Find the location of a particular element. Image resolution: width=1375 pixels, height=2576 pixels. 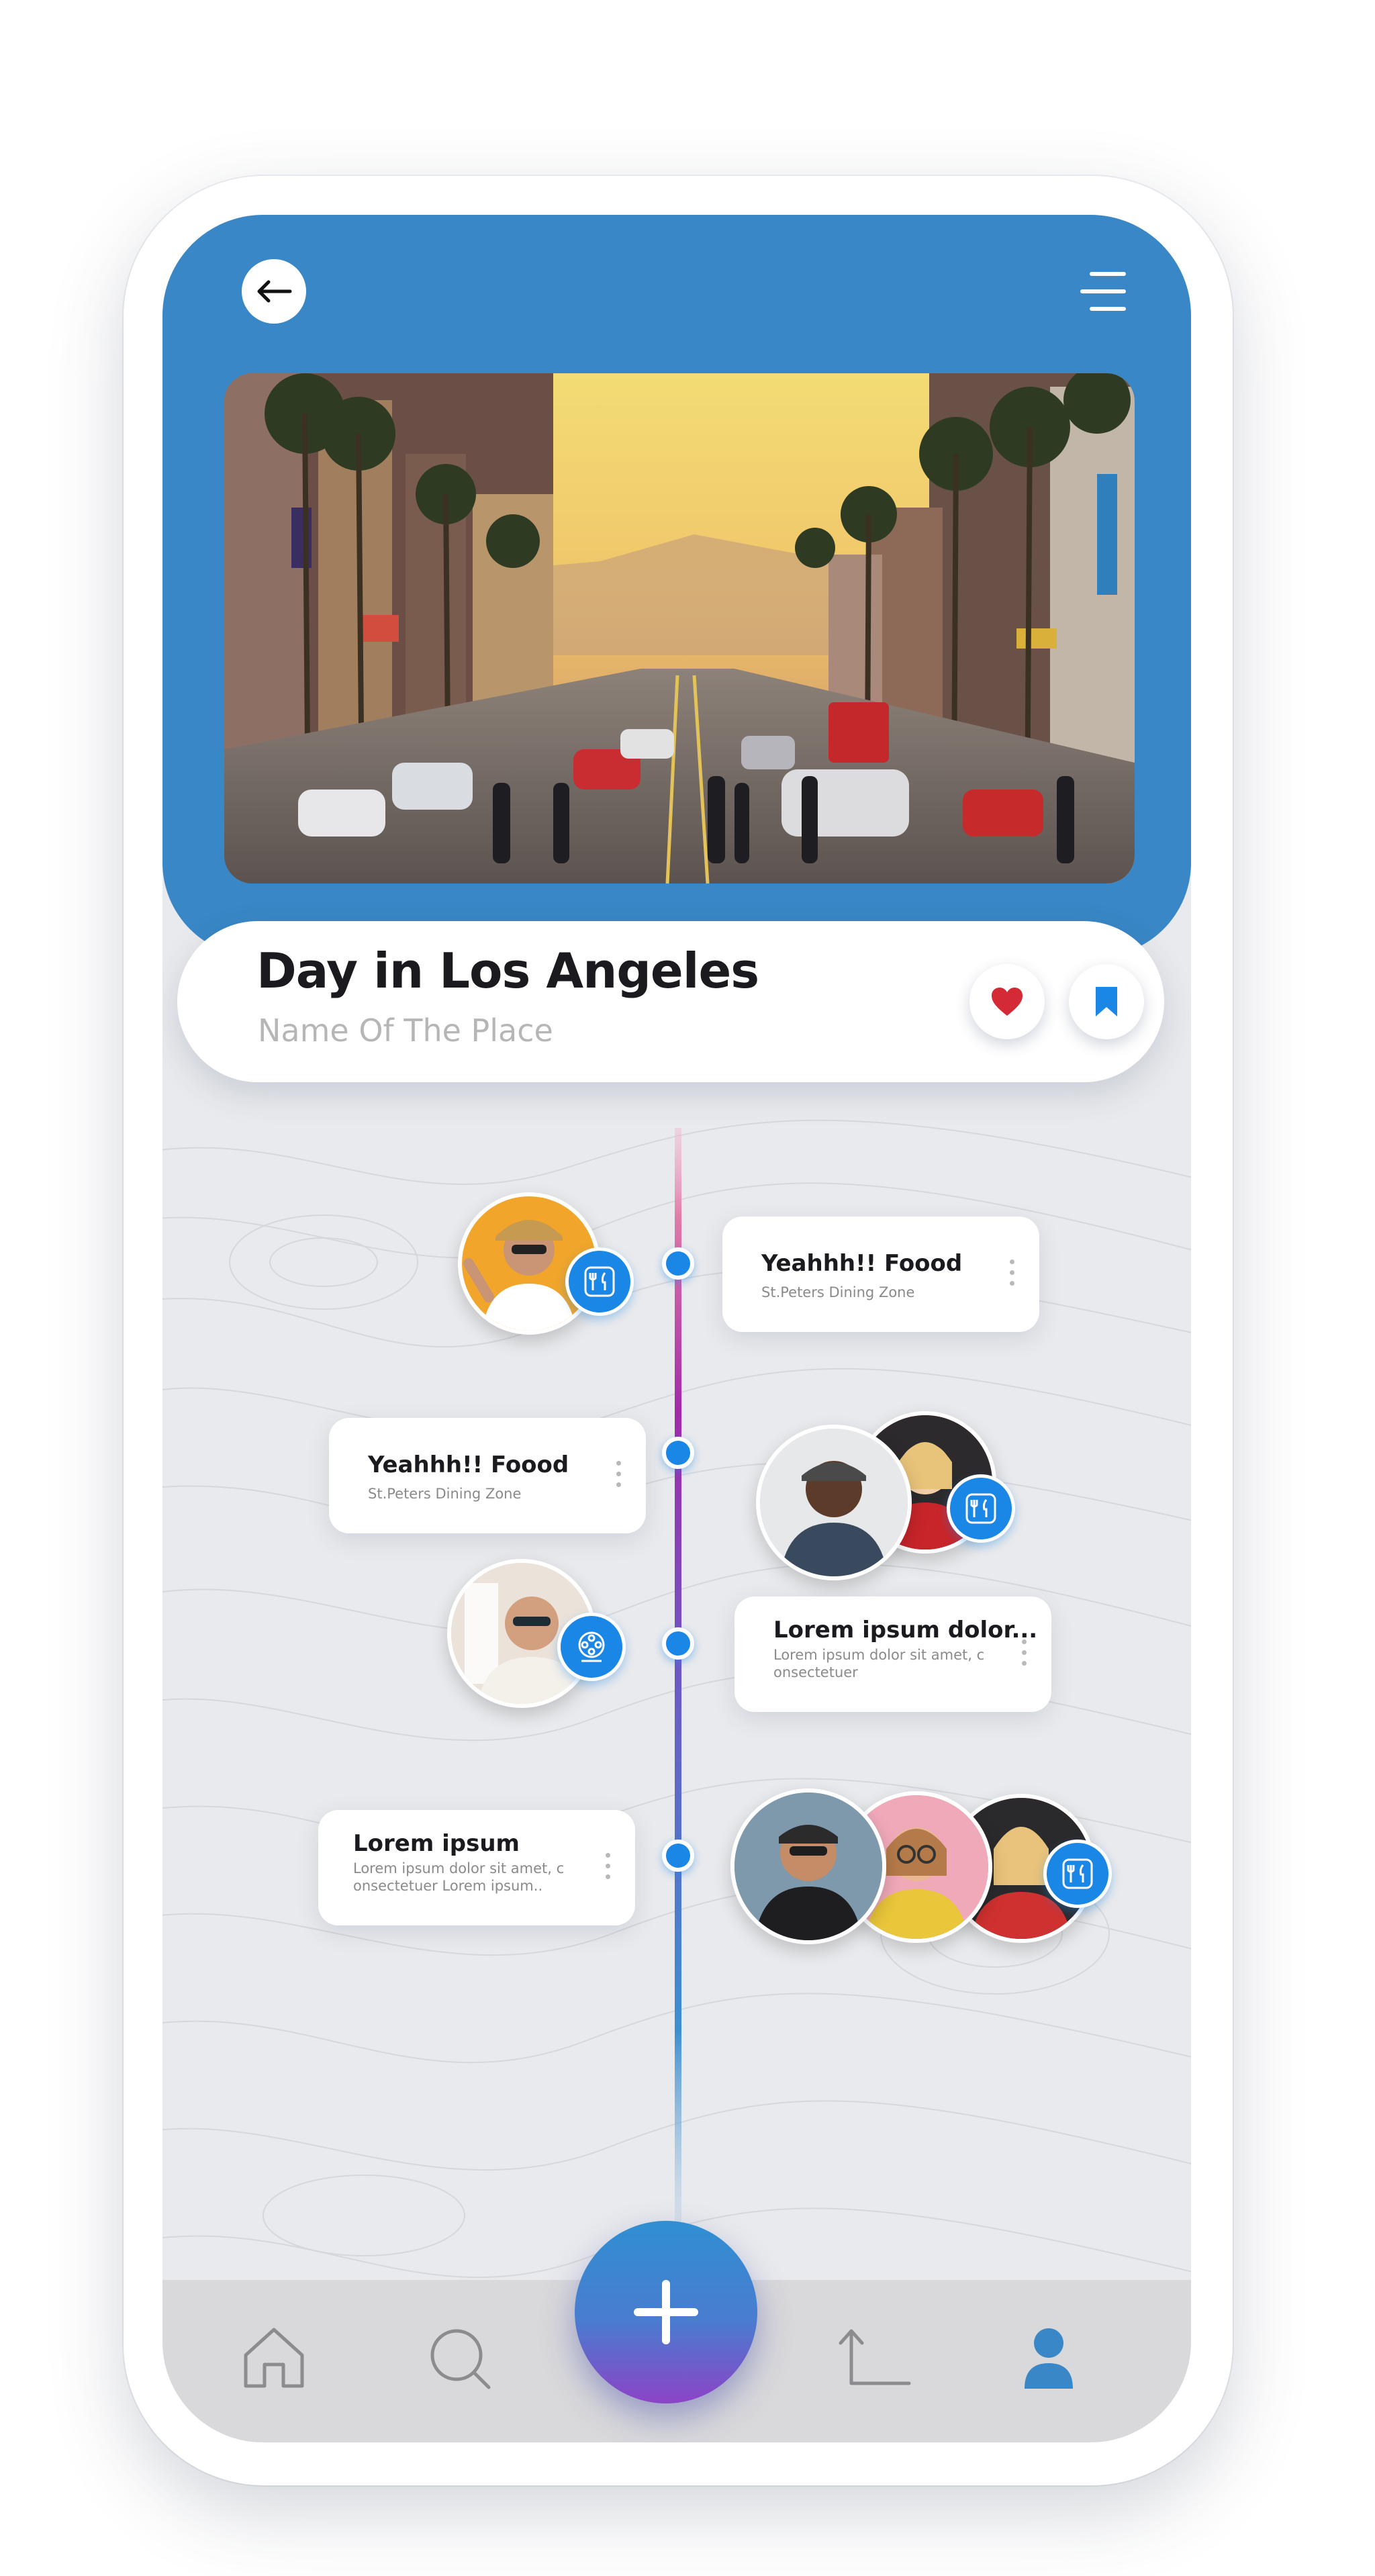

like-button is located at coordinates (1007, 1001).